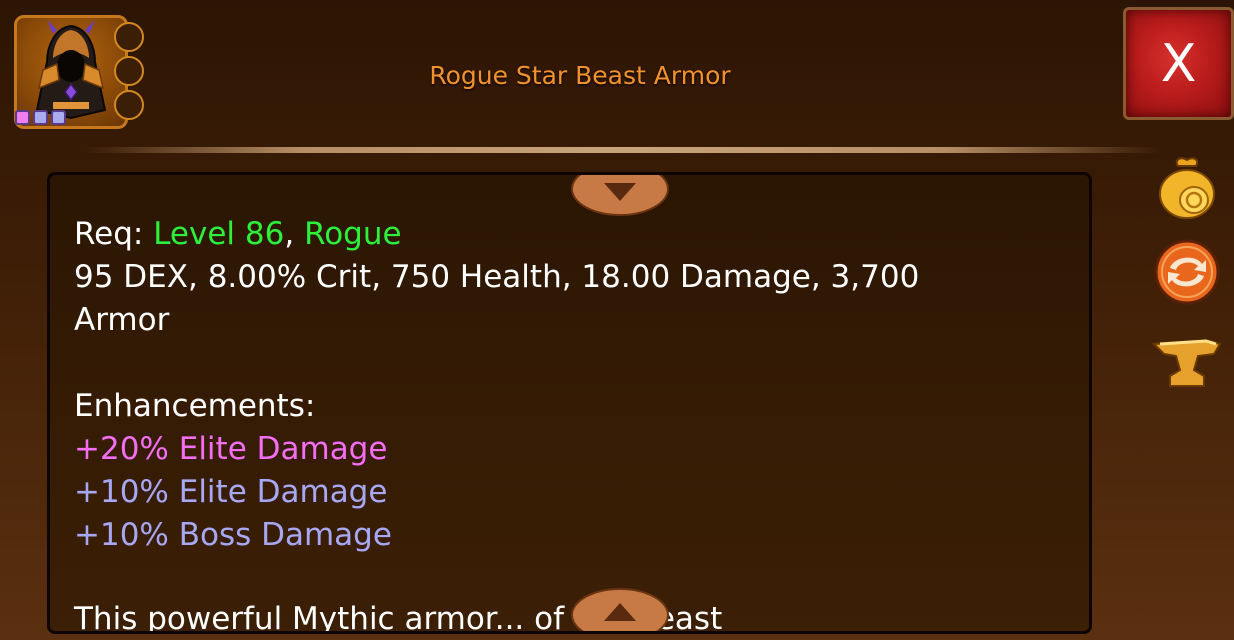  I want to click on enhancement-item: +10% Boss Damage, so click(233, 535).